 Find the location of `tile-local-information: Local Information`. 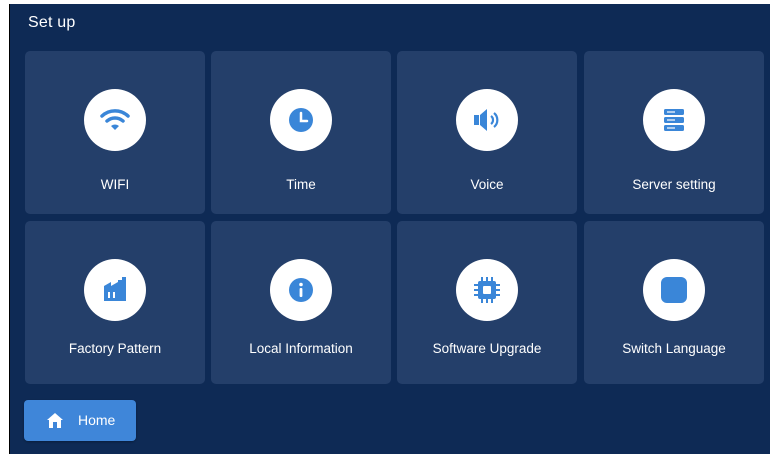

tile-local-information: Local Information is located at coordinates (301, 302).